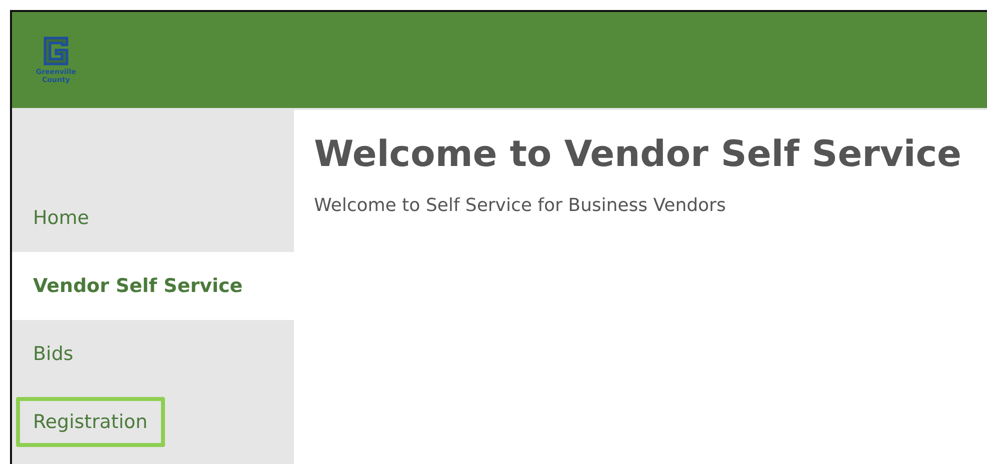 The width and height of the screenshot is (987, 464). What do you see at coordinates (520, 205) in the screenshot?
I see `page-subtitle: Welcome to Self Service for Business Vendors` at bounding box center [520, 205].